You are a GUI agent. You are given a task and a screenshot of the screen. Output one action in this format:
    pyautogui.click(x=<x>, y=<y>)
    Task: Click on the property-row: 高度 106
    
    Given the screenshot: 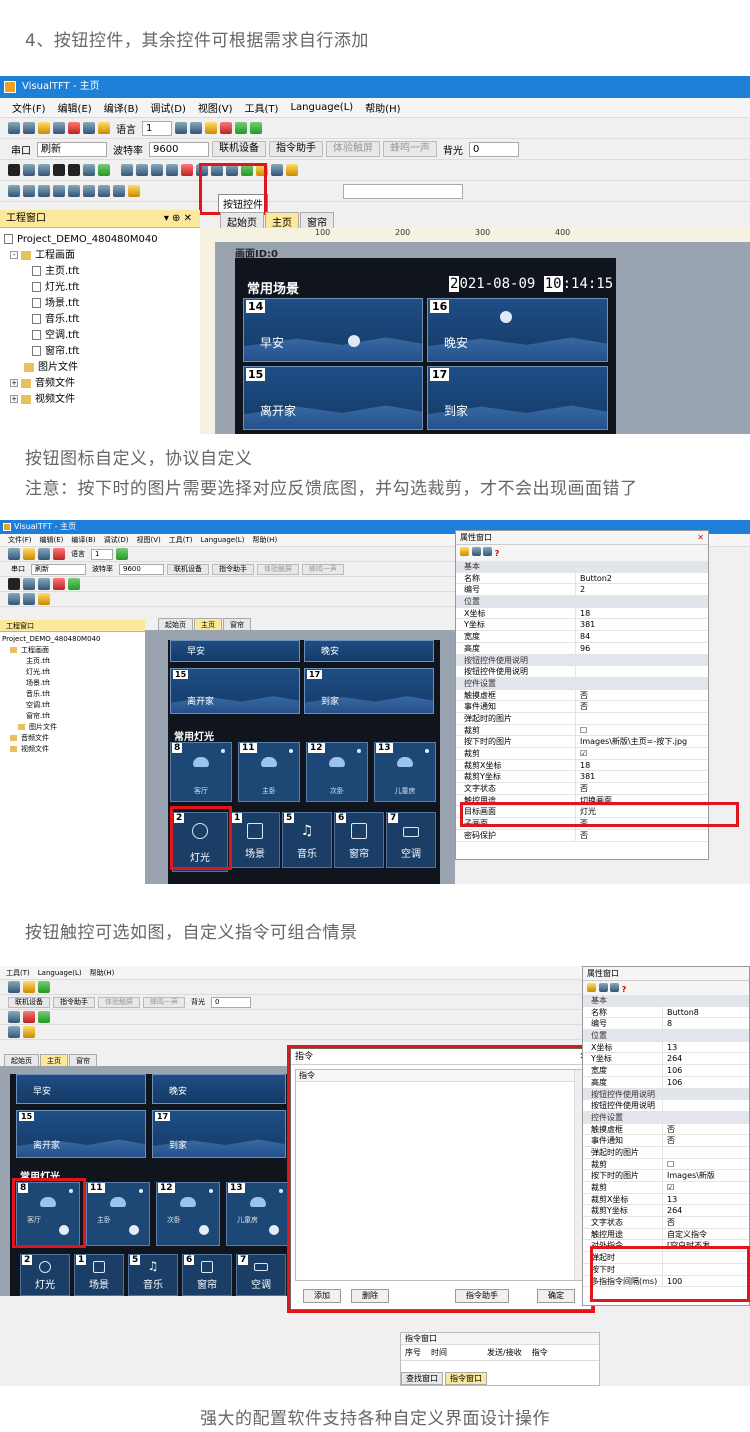 What is the action you would take?
    pyautogui.click(x=666, y=1082)
    